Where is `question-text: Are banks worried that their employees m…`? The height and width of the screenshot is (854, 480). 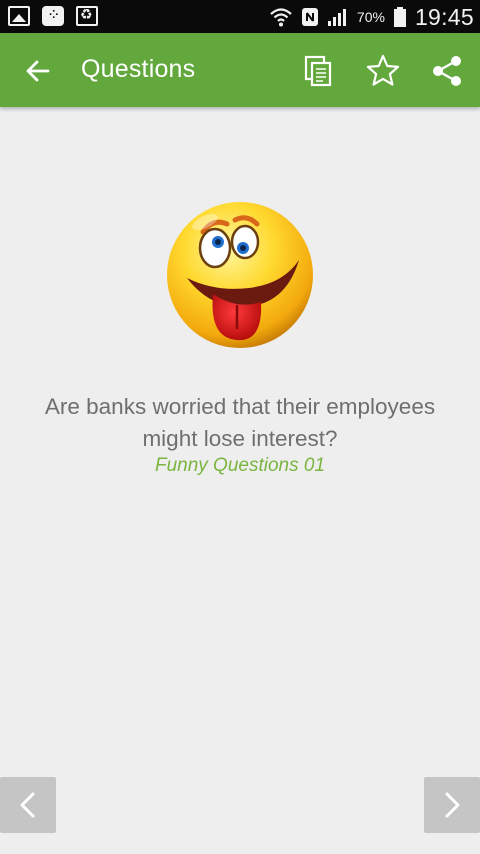 question-text: Are banks worried that their employees m… is located at coordinates (240, 422).